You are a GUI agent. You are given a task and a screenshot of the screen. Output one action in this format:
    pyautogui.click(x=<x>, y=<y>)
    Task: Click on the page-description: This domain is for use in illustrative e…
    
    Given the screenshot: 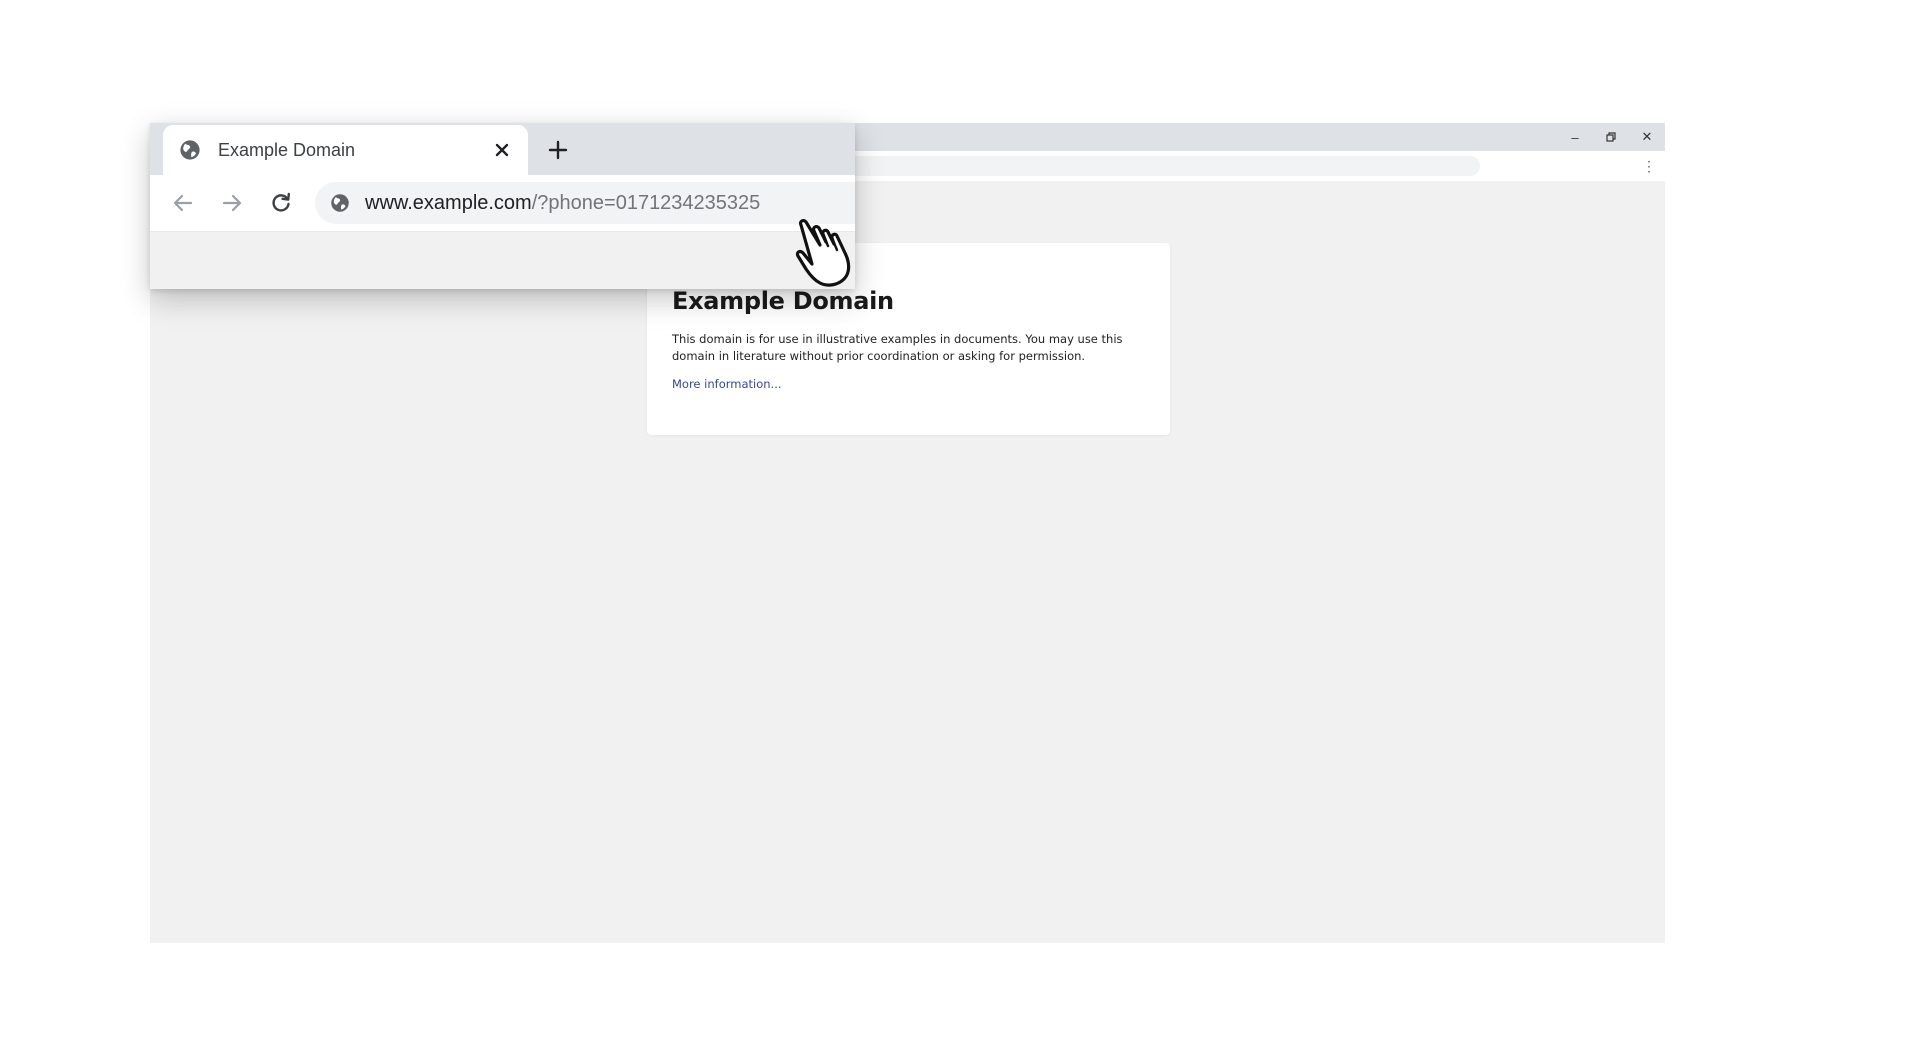 What is the action you would take?
    pyautogui.click(x=897, y=347)
    